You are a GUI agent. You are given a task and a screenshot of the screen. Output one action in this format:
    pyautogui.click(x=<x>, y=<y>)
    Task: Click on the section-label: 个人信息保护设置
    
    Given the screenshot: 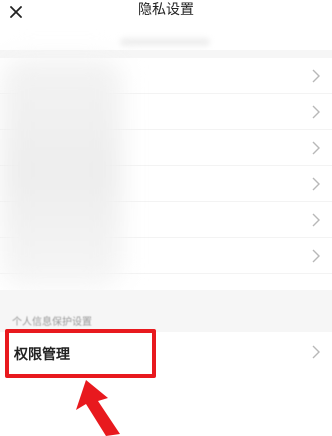 What is the action you would take?
    pyautogui.click(x=52, y=322)
    